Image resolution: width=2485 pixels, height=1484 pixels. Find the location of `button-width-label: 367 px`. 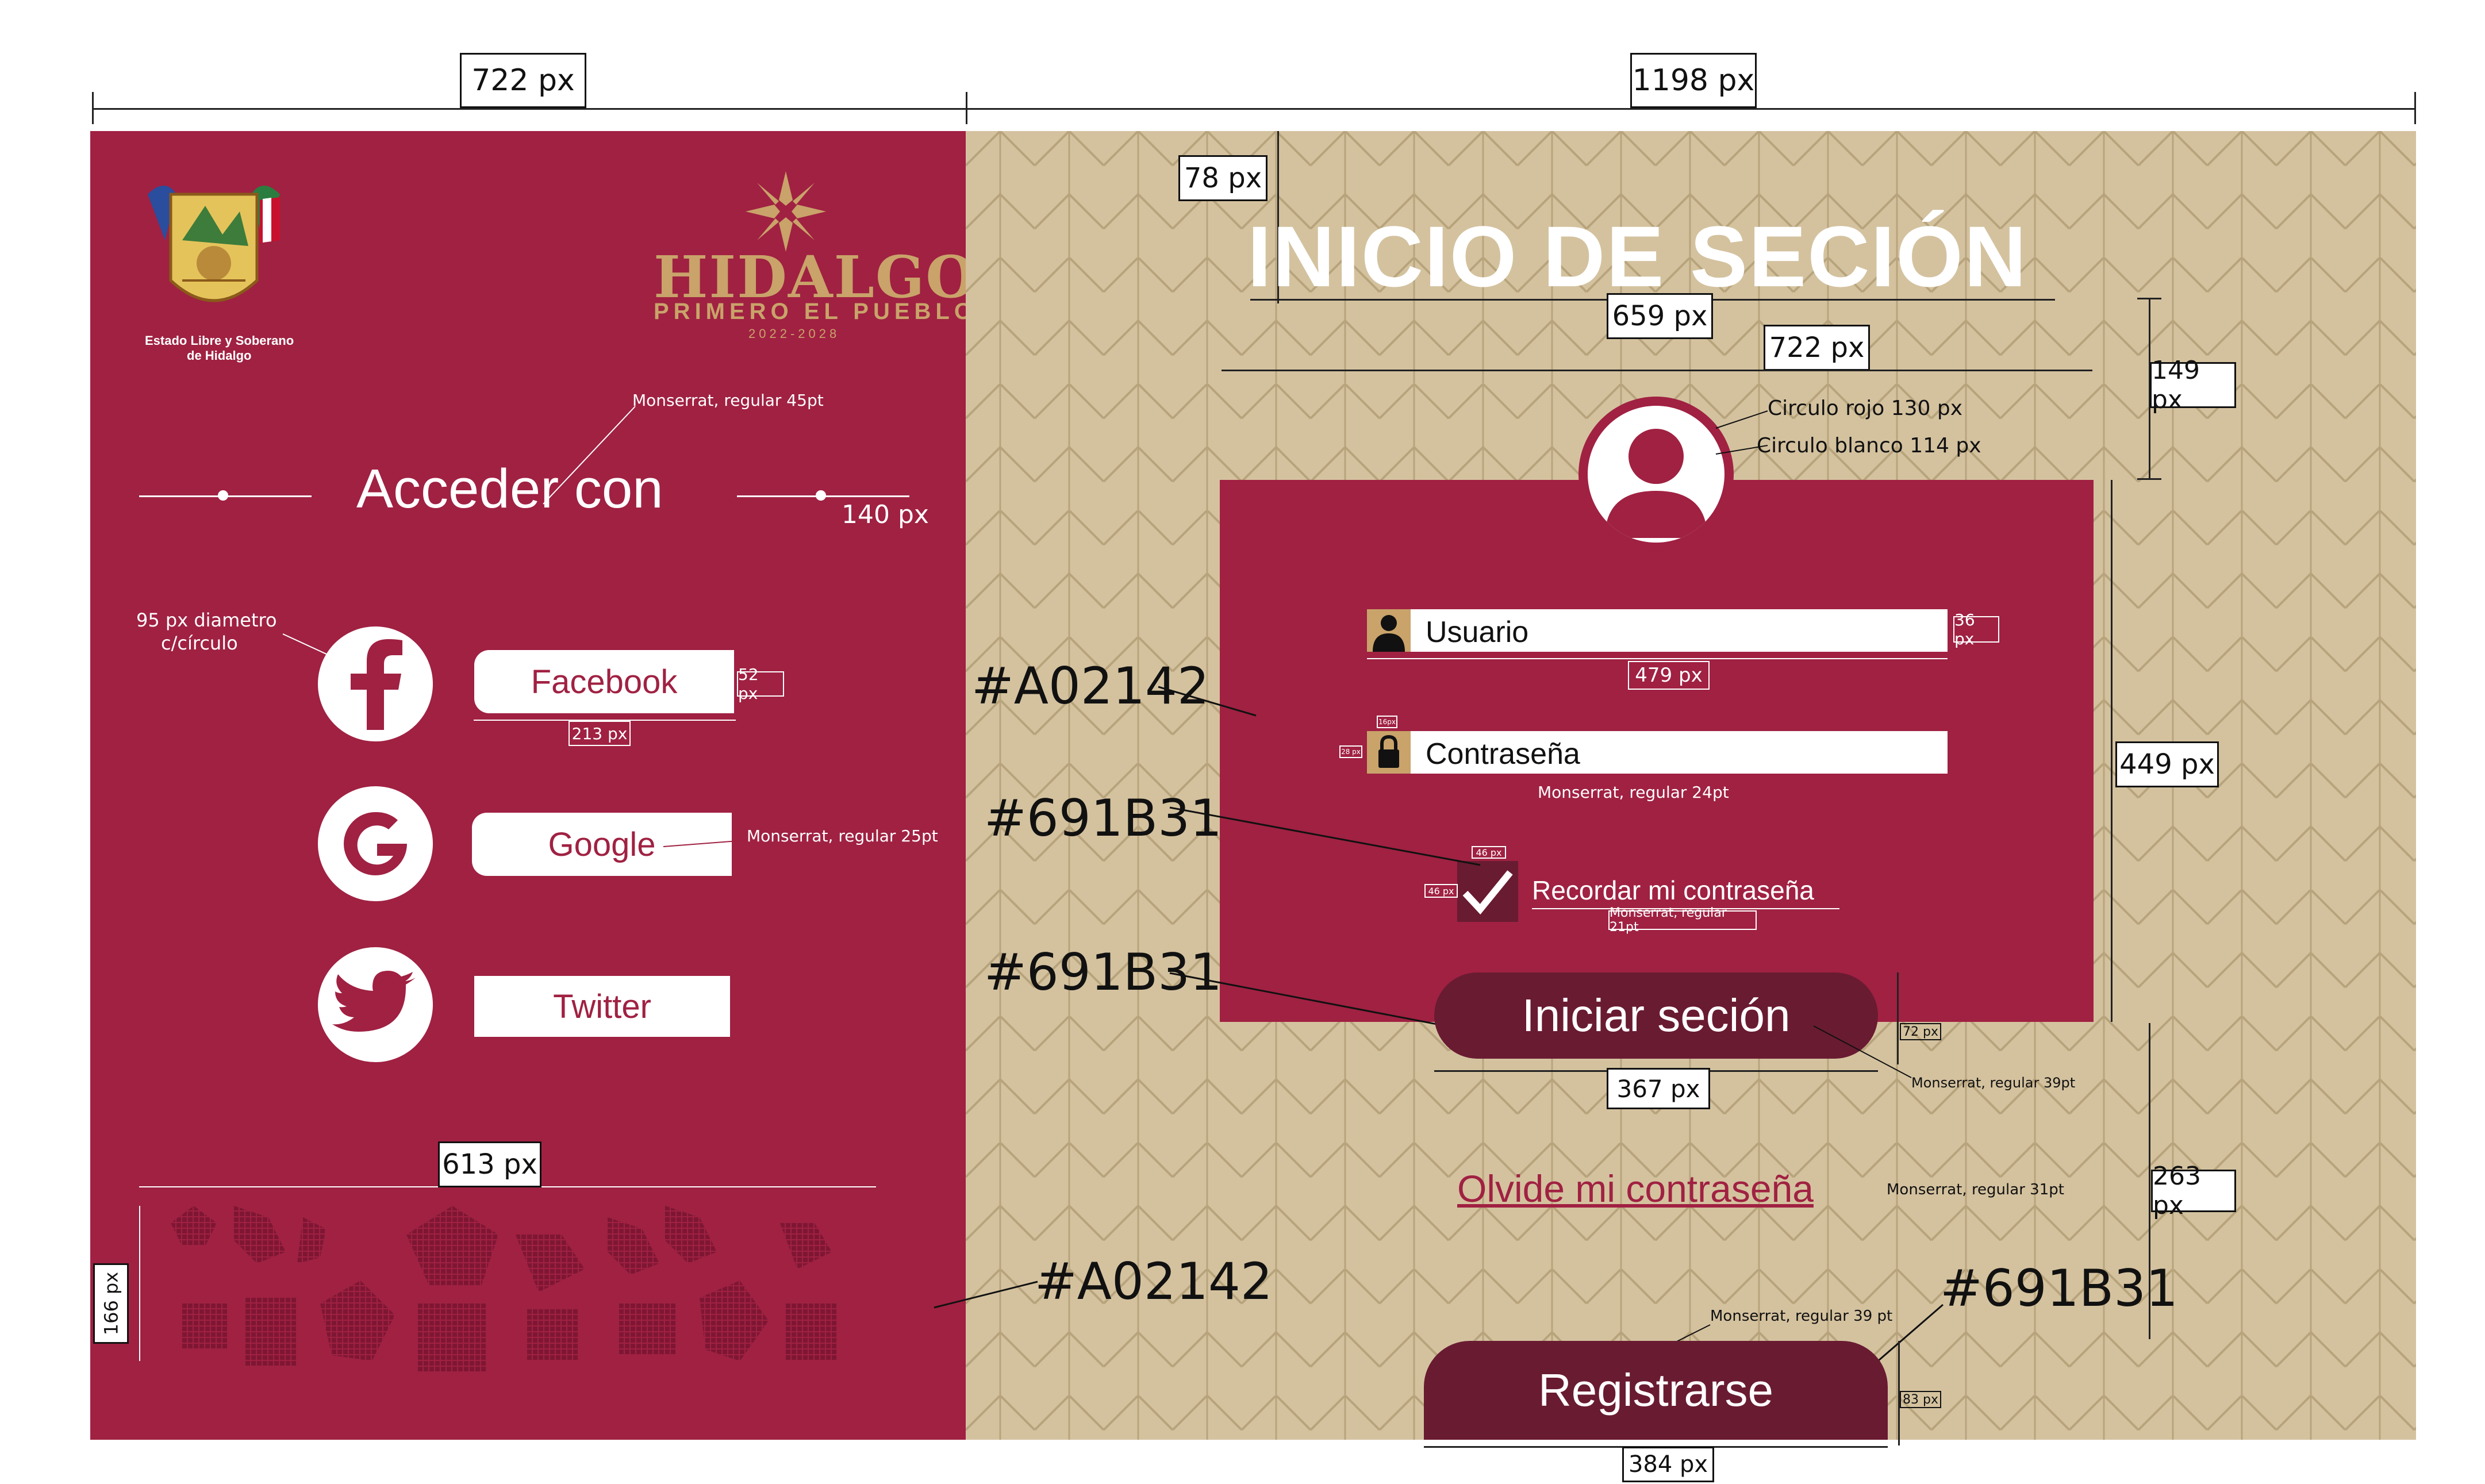

button-width-label: 367 px is located at coordinates (1658, 1088).